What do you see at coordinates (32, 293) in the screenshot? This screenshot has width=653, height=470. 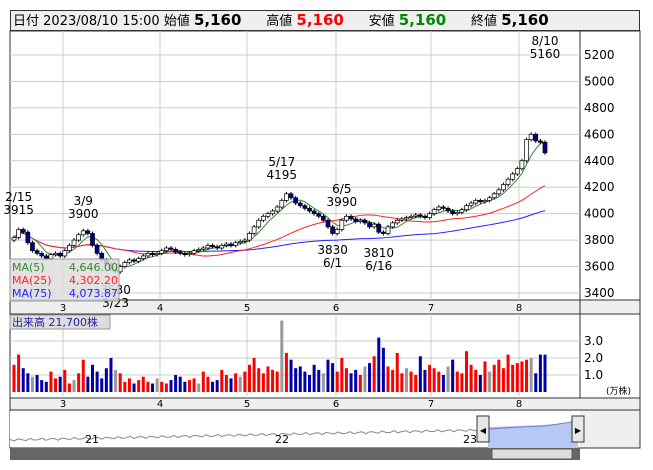 I see `ma75-legend-label: MA(75)` at bounding box center [32, 293].